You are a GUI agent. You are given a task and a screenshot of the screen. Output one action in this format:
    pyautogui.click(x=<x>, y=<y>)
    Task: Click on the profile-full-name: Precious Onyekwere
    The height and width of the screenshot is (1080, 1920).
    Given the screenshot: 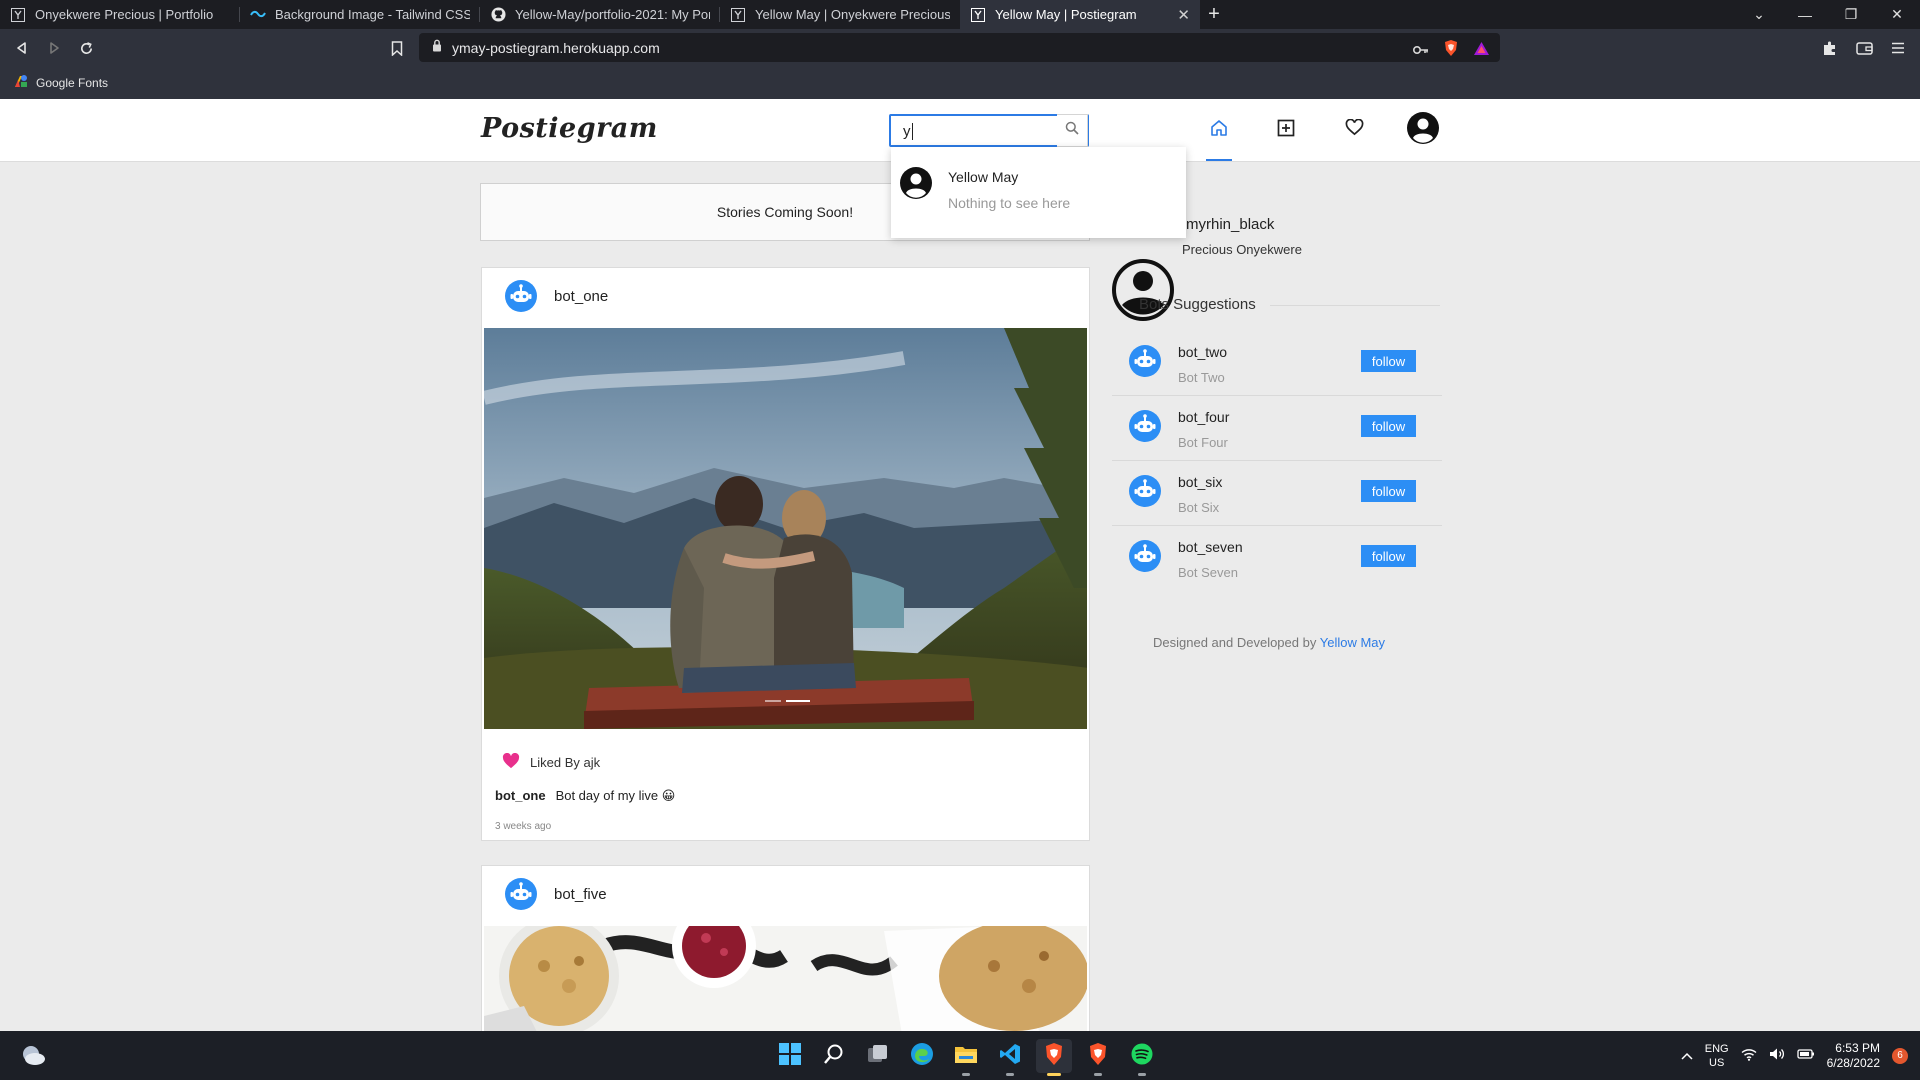 What is the action you would take?
    pyautogui.click(x=1242, y=249)
    